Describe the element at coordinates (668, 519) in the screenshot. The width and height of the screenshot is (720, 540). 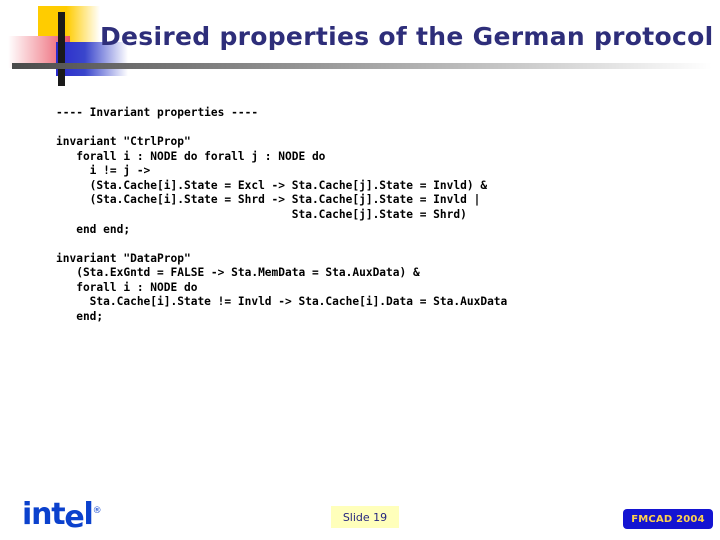
I see `conference-badge: FMCAD 2004` at that location.